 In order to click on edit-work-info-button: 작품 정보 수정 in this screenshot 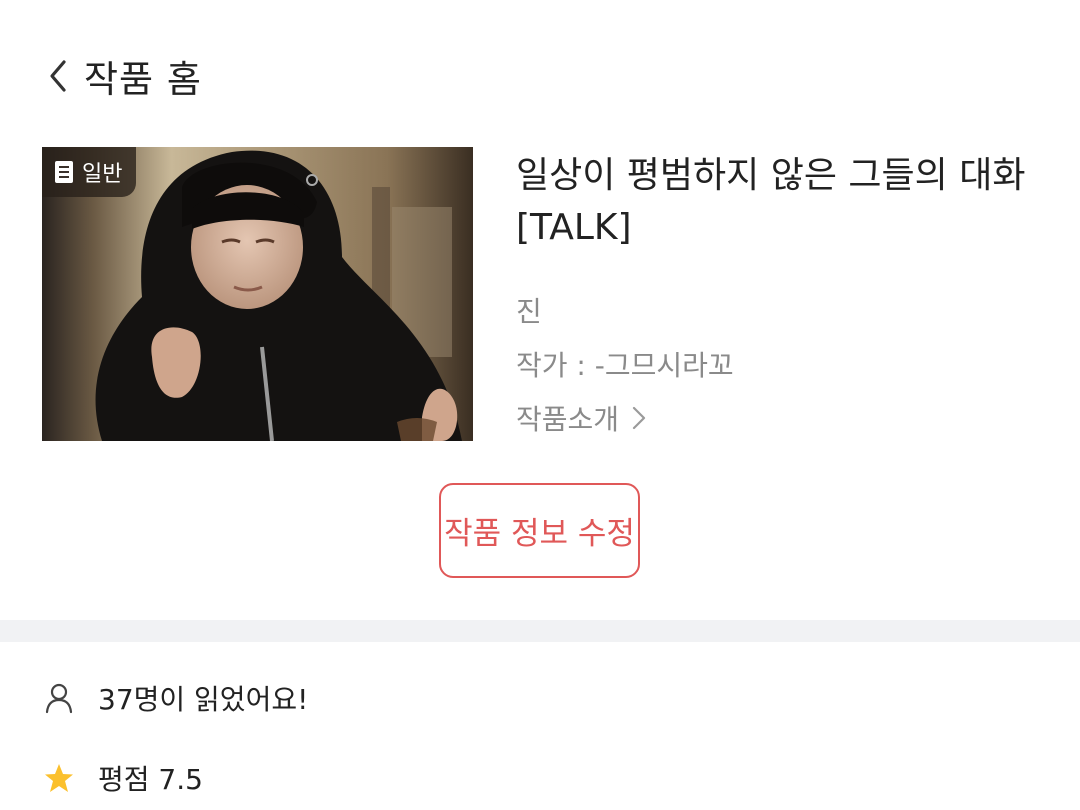, I will do `click(539, 530)`.